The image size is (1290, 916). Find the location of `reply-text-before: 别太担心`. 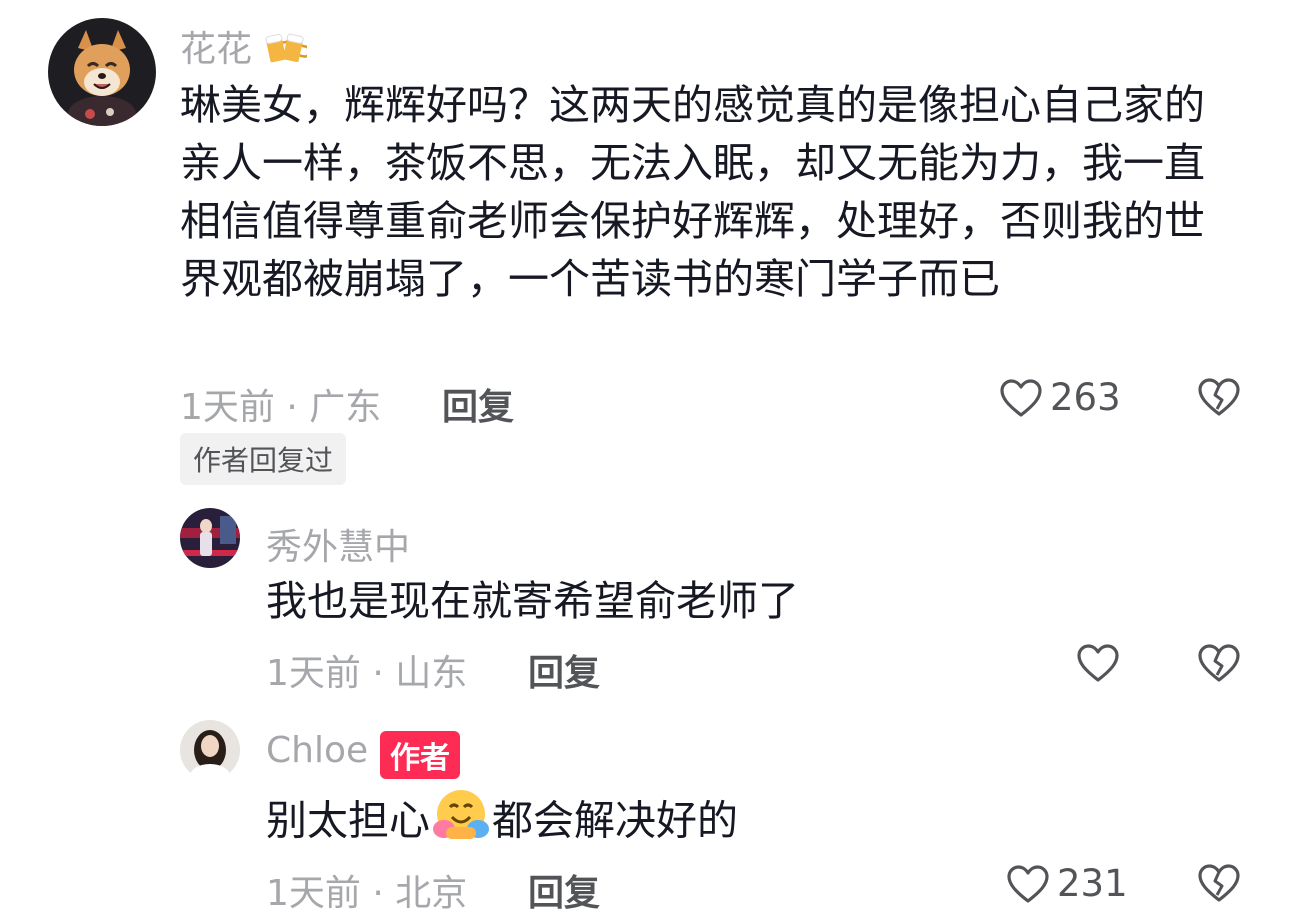

reply-text-before: 别太担心 is located at coordinates (348, 820).